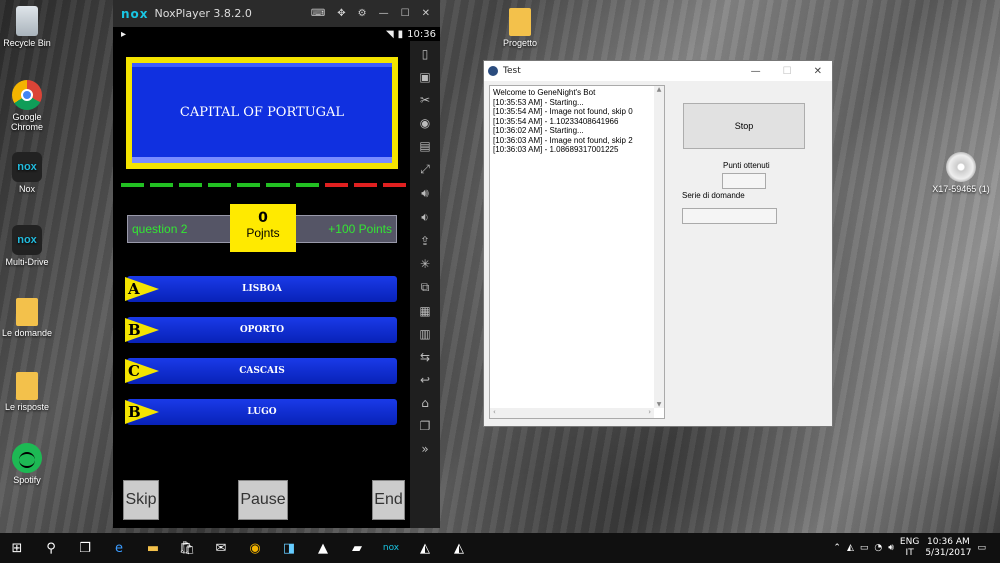 The height and width of the screenshot is (563, 1000). Describe the element at coordinates (276, 34) in the screenshot. I see `android-status-bar: ▸ ◥ ▮ 10:36` at that location.